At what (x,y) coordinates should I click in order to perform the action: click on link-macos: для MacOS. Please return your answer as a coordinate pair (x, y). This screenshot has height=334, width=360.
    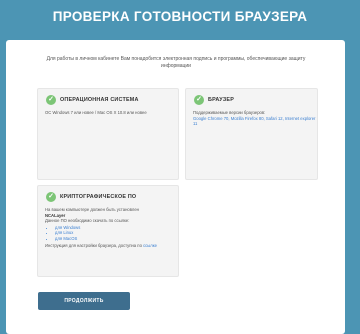
    Looking at the image, I should click on (66, 238).